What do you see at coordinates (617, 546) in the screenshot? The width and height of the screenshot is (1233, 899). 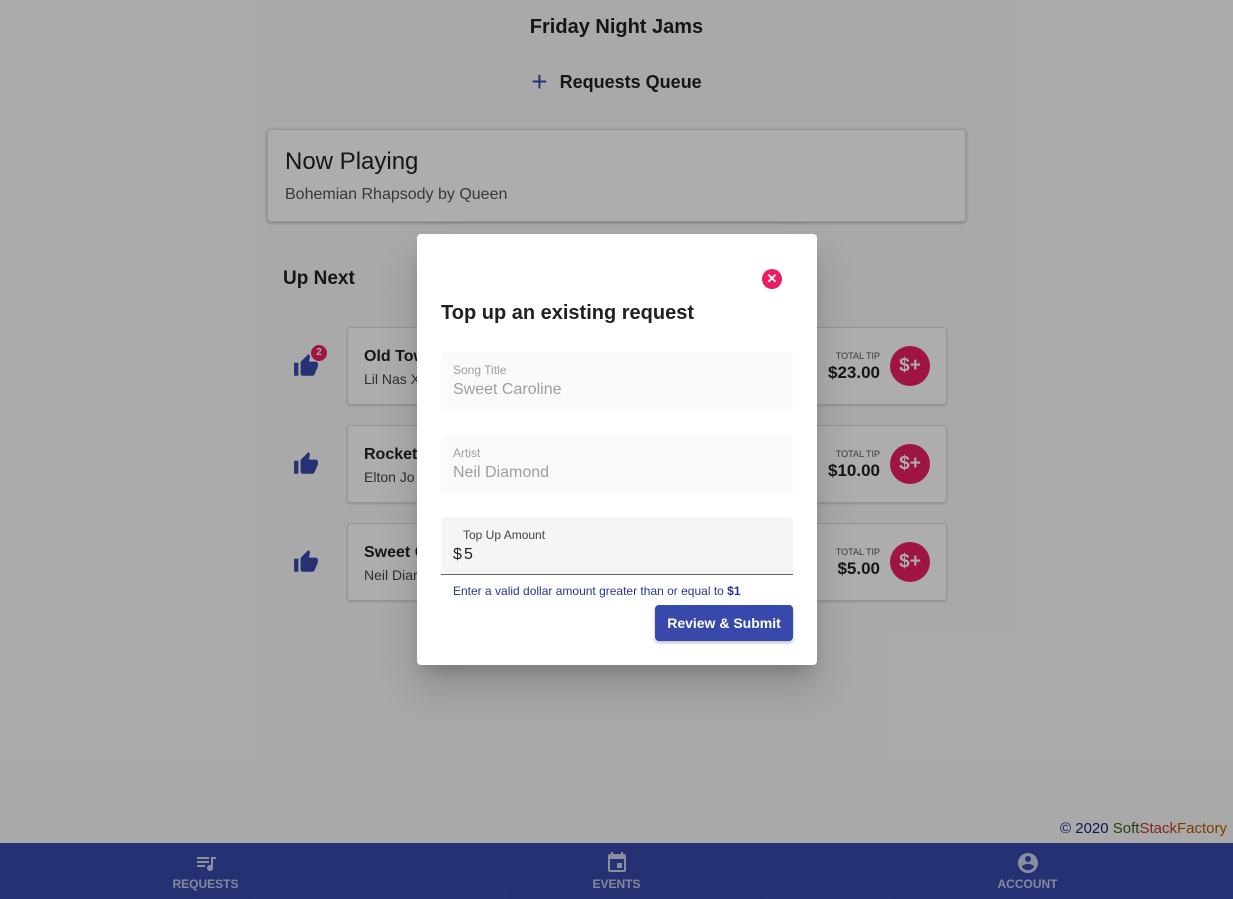 I see `top-up-amount-input: Top Up Amount $ 5` at bounding box center [617, 546].